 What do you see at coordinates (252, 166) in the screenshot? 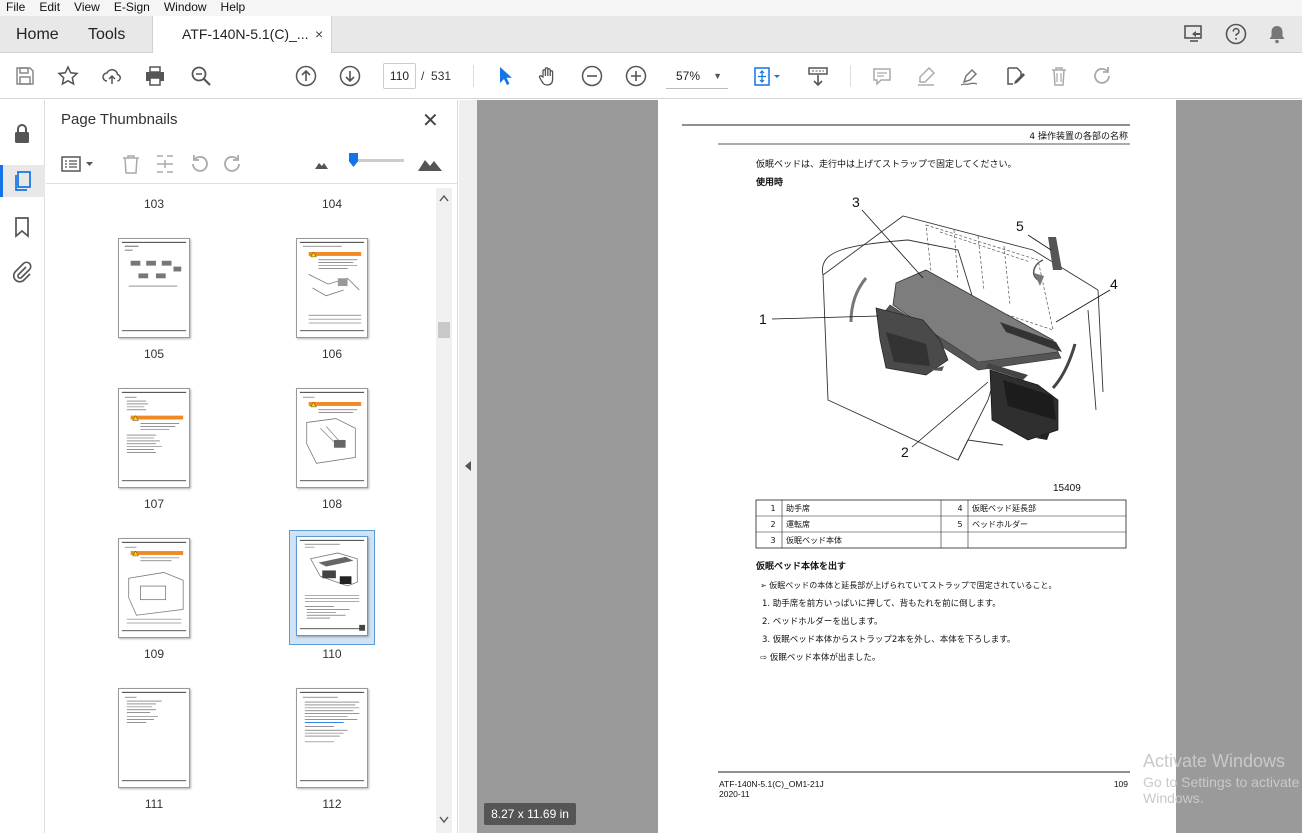
I see `panel-toolbar` at bounding box center [252, 166].